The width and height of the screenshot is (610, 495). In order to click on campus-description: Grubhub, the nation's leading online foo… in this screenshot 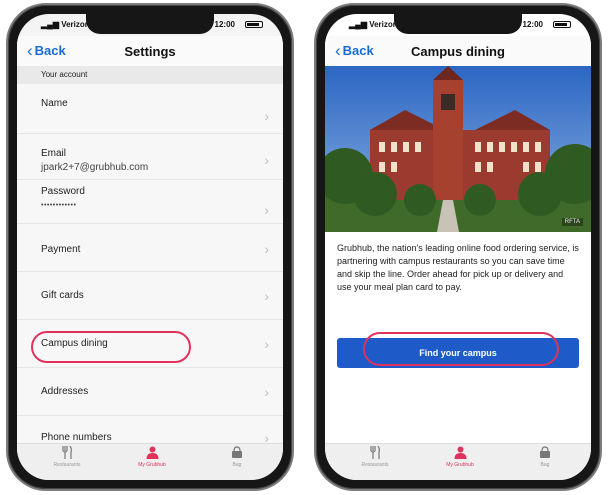, I will do `click(458, 267)`.